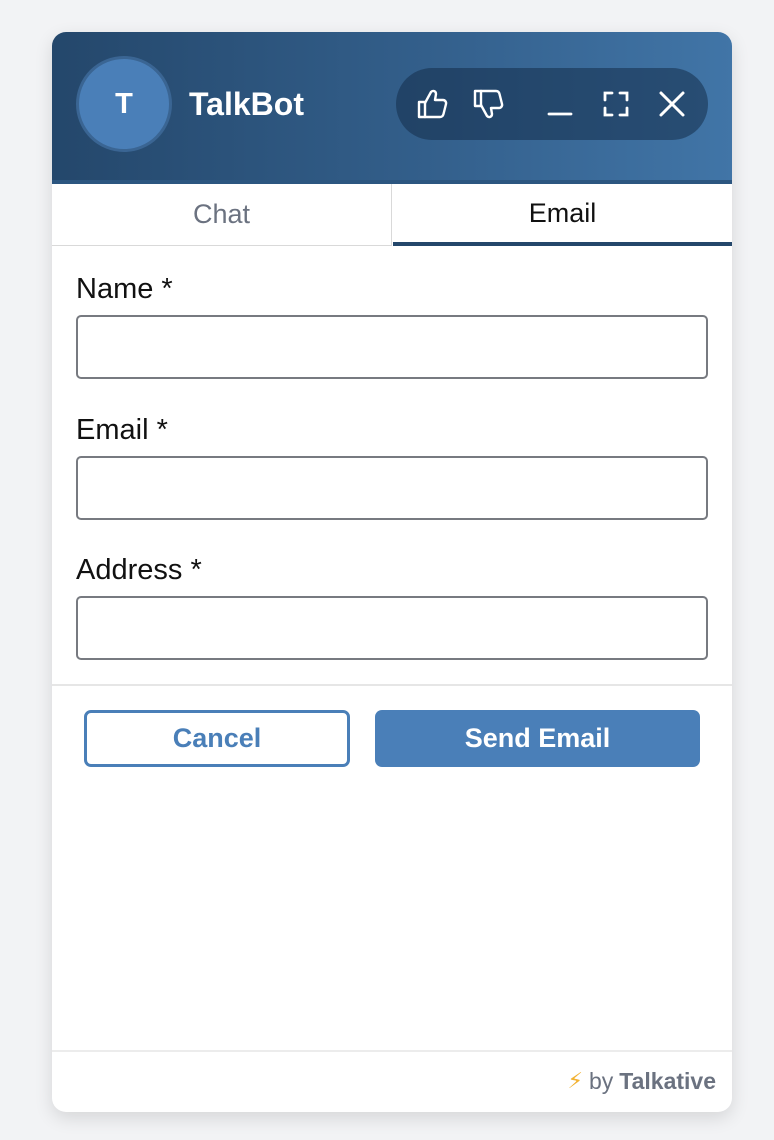 The width and height of the screenshot is (774, 1140). What do you see at coordinates (124, 104) in the screenshot?
I see `bot-avatar: T` at bounding box center [124, 104].